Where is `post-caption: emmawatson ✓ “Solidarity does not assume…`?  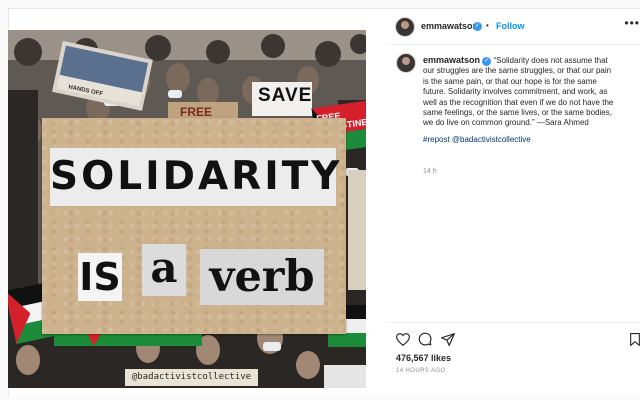
post-caption: emmawatson ✓ “Solidarity does not assume… is located at coordinates (520, 100).